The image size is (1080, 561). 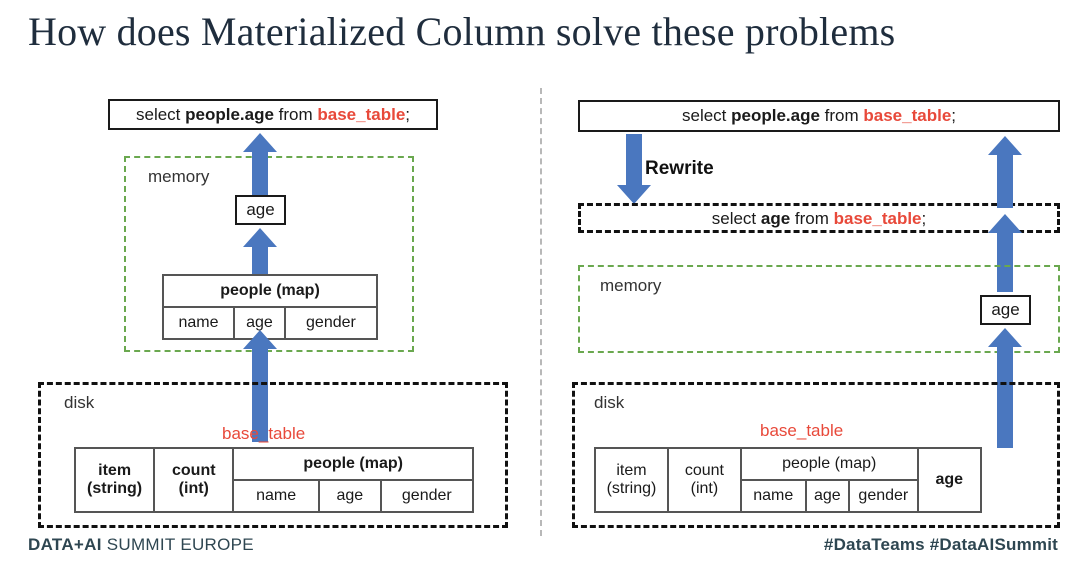 What do you see at coordinates (705, 480) in the screenshot?
I see `right-disk-col-count: count (int)` at bounding box center [705, 480].